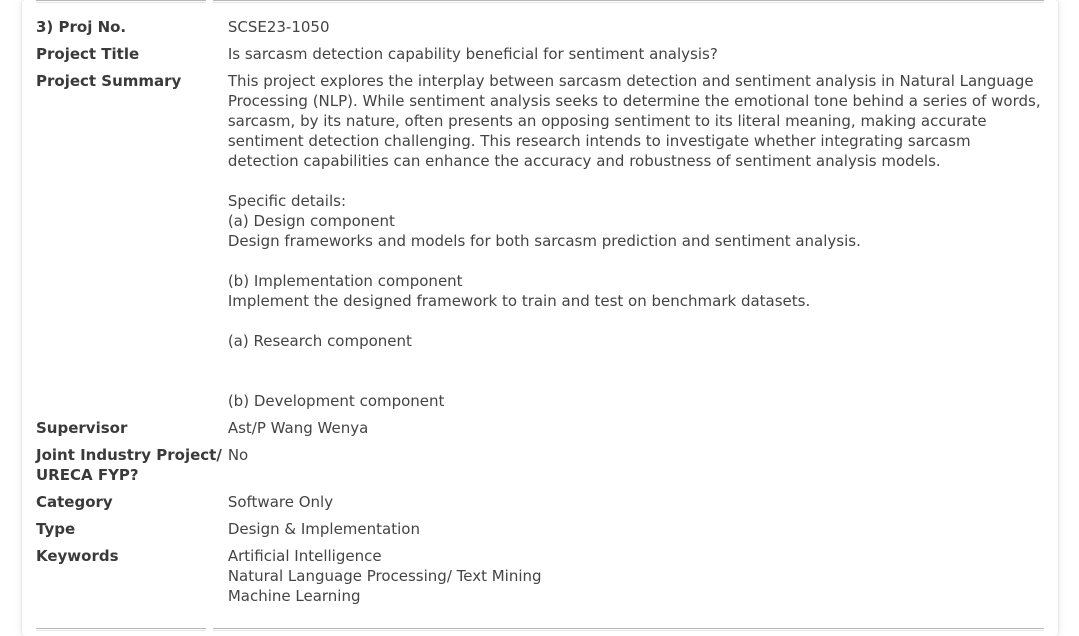 The width and height of the screenshot is (1079, 636). What do you see at coordinates (311, 221) in the screenshot?
I see `design-component-heading: (a) Design component` at bounding box center [311, 221].